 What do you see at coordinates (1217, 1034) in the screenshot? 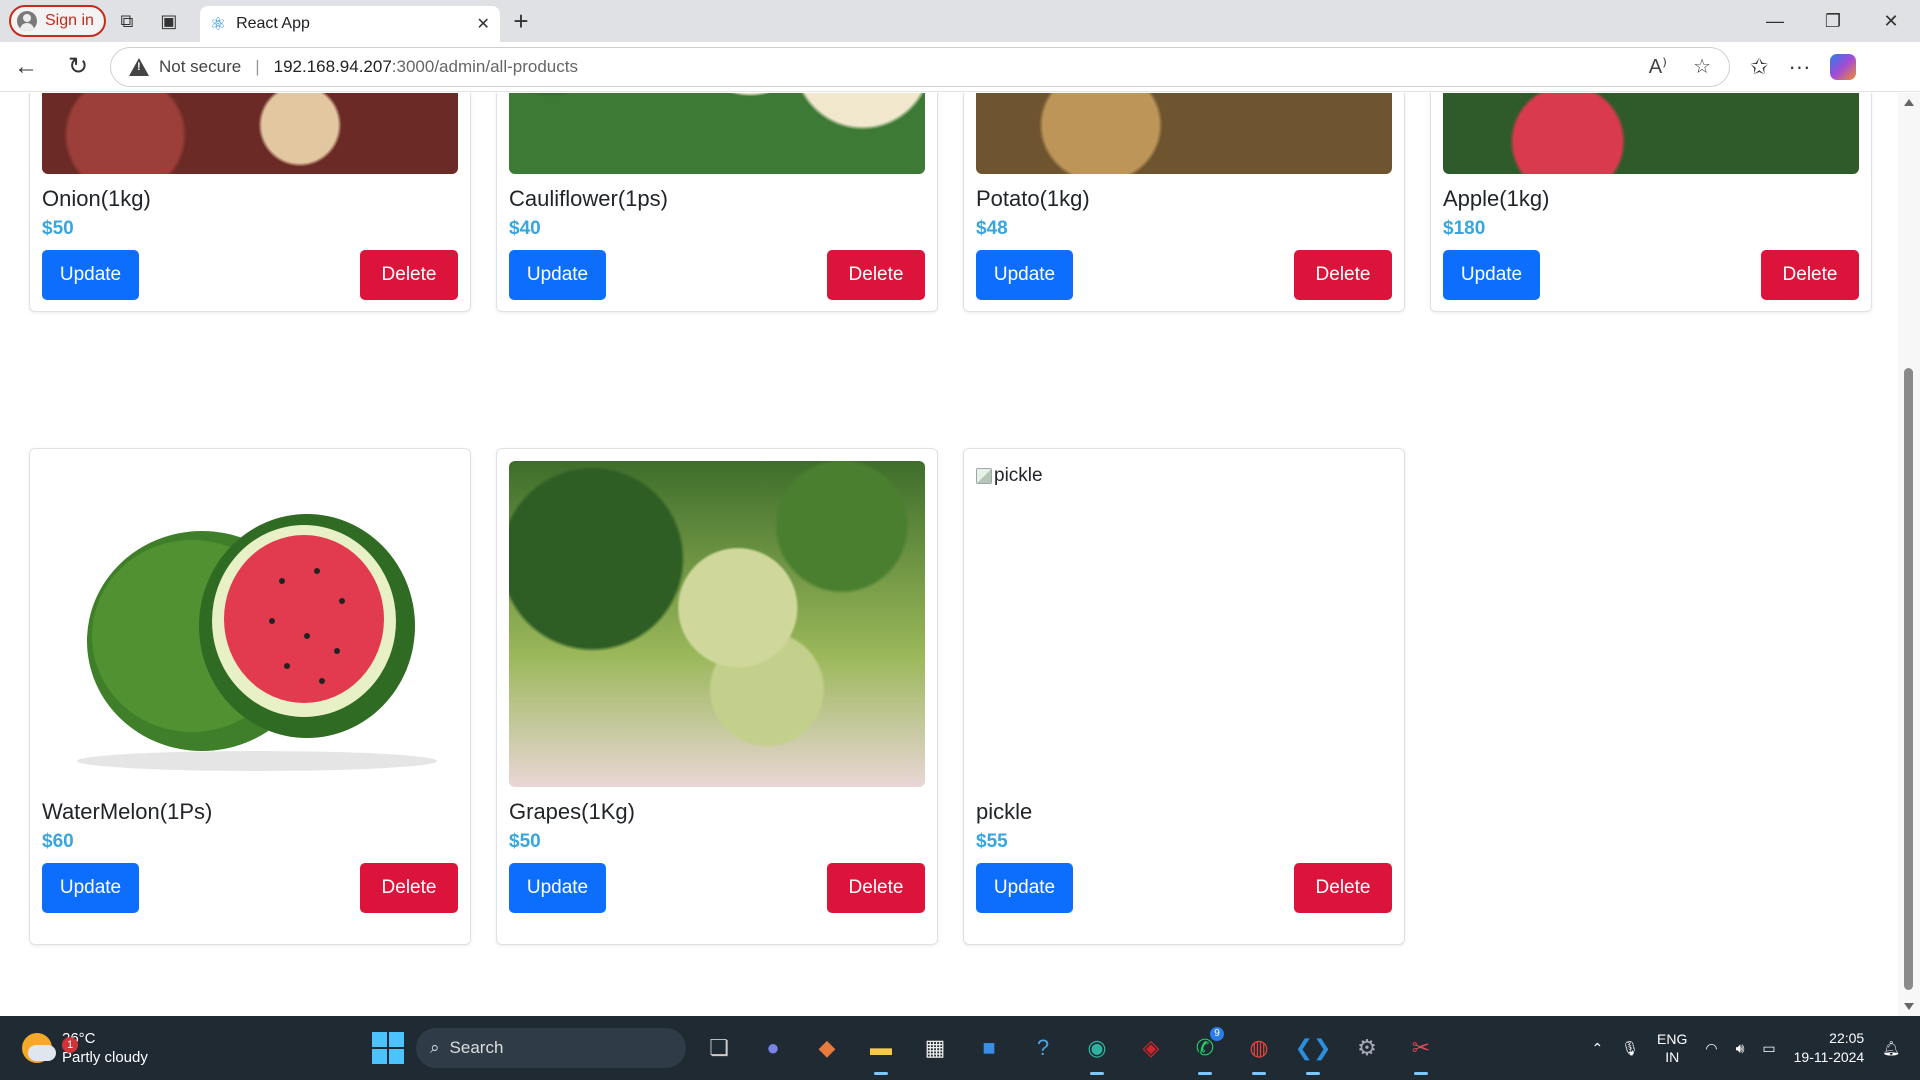
I see `whatsapp-badge: 9` at bounding box center [1217, 1034].